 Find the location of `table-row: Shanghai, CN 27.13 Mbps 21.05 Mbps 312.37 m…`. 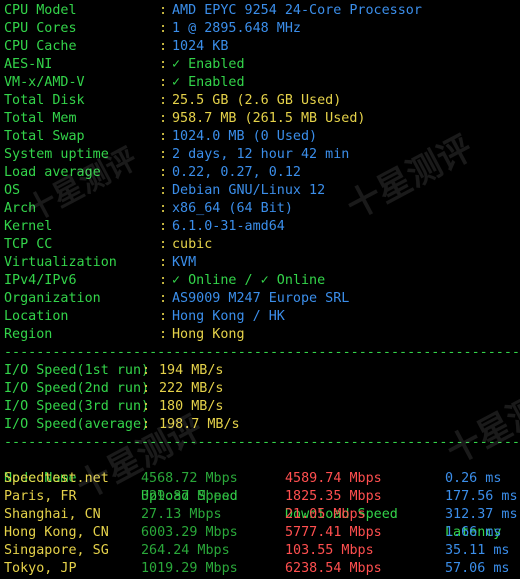

table-row: Shanghai, CN 27.13 Mbps 21.05 Mbps 312.37 m… is located at coordinates (262, 515).